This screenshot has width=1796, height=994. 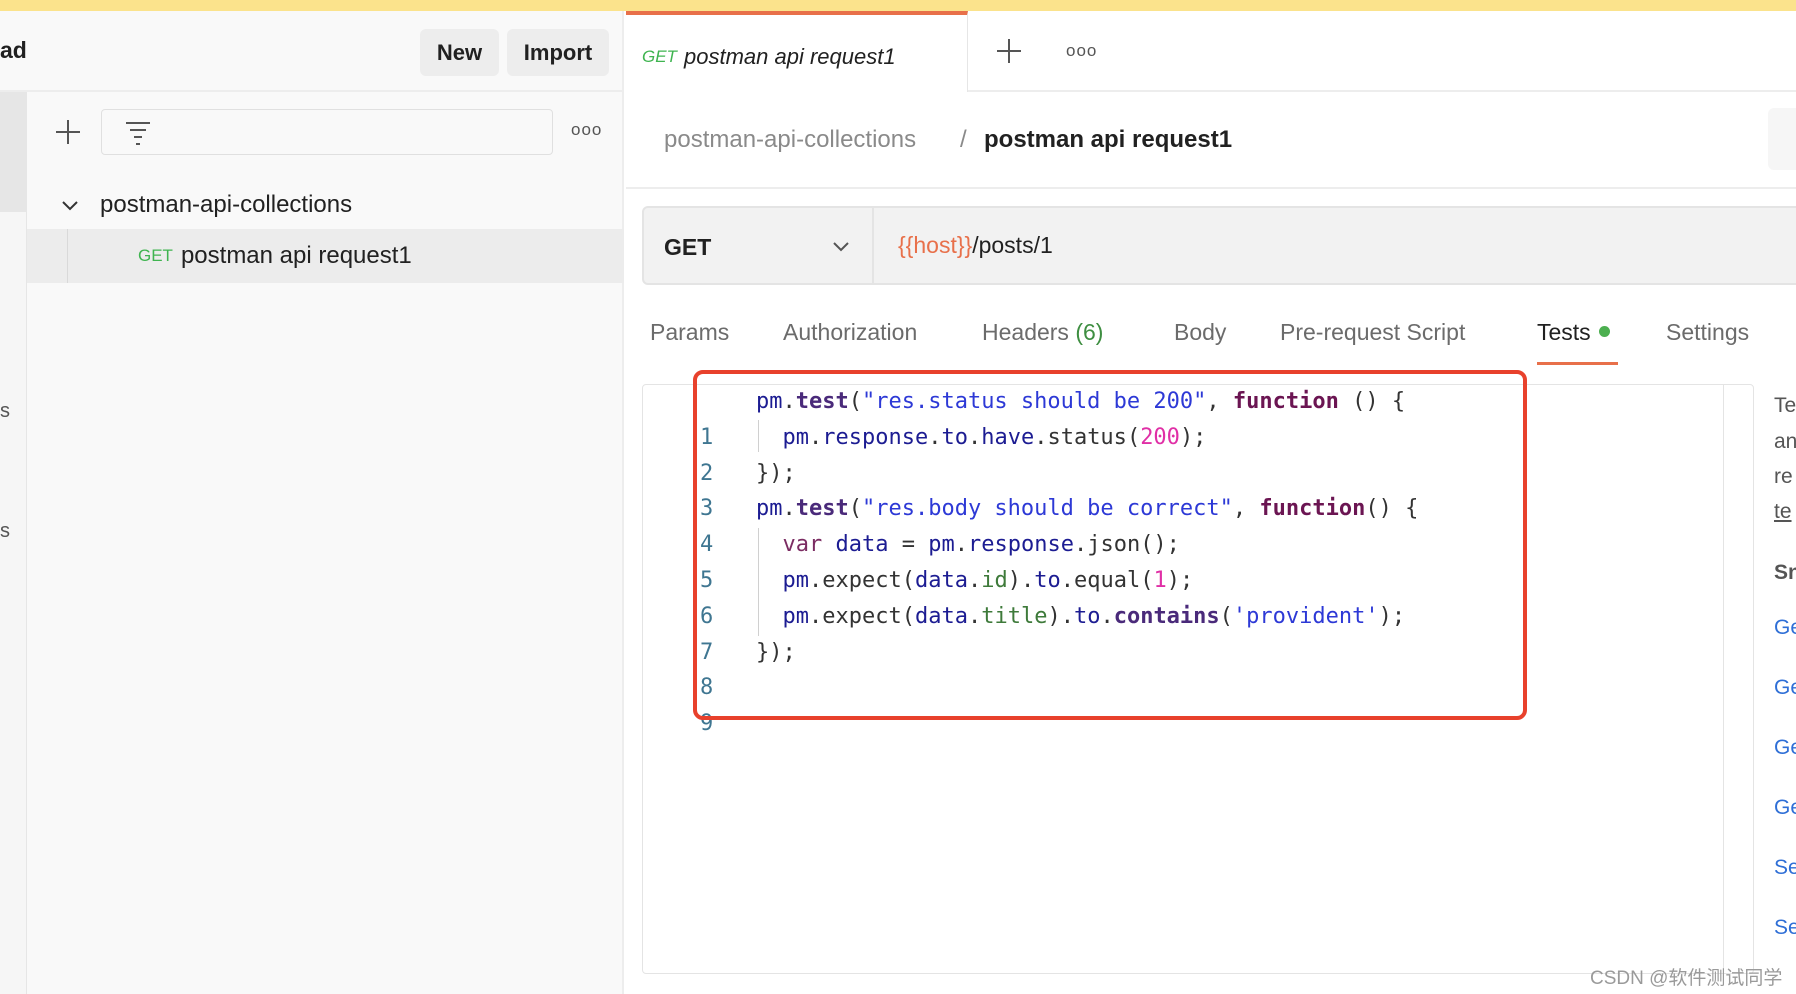 I want to click on panel-text: Te, so click(x=1785, y=405).